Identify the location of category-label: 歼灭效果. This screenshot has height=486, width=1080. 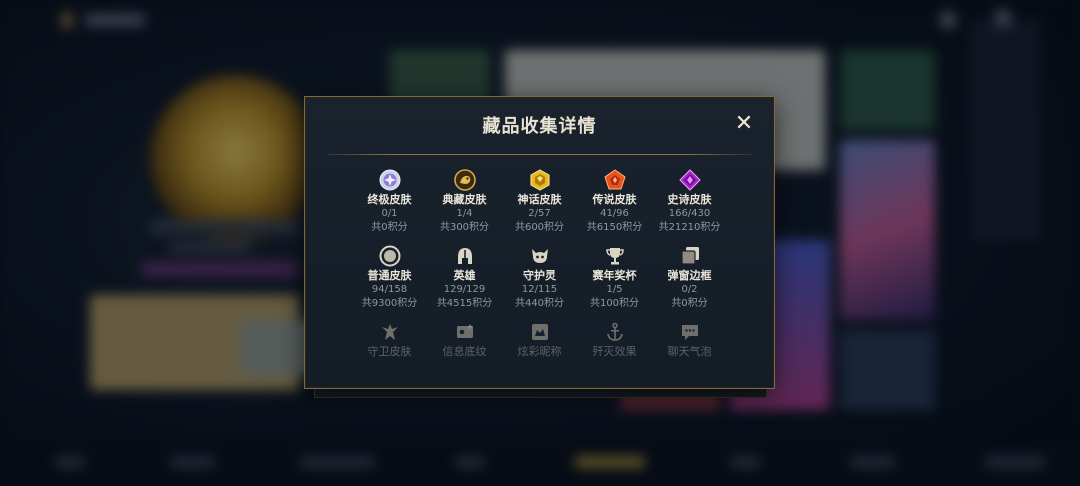
(614, 351).